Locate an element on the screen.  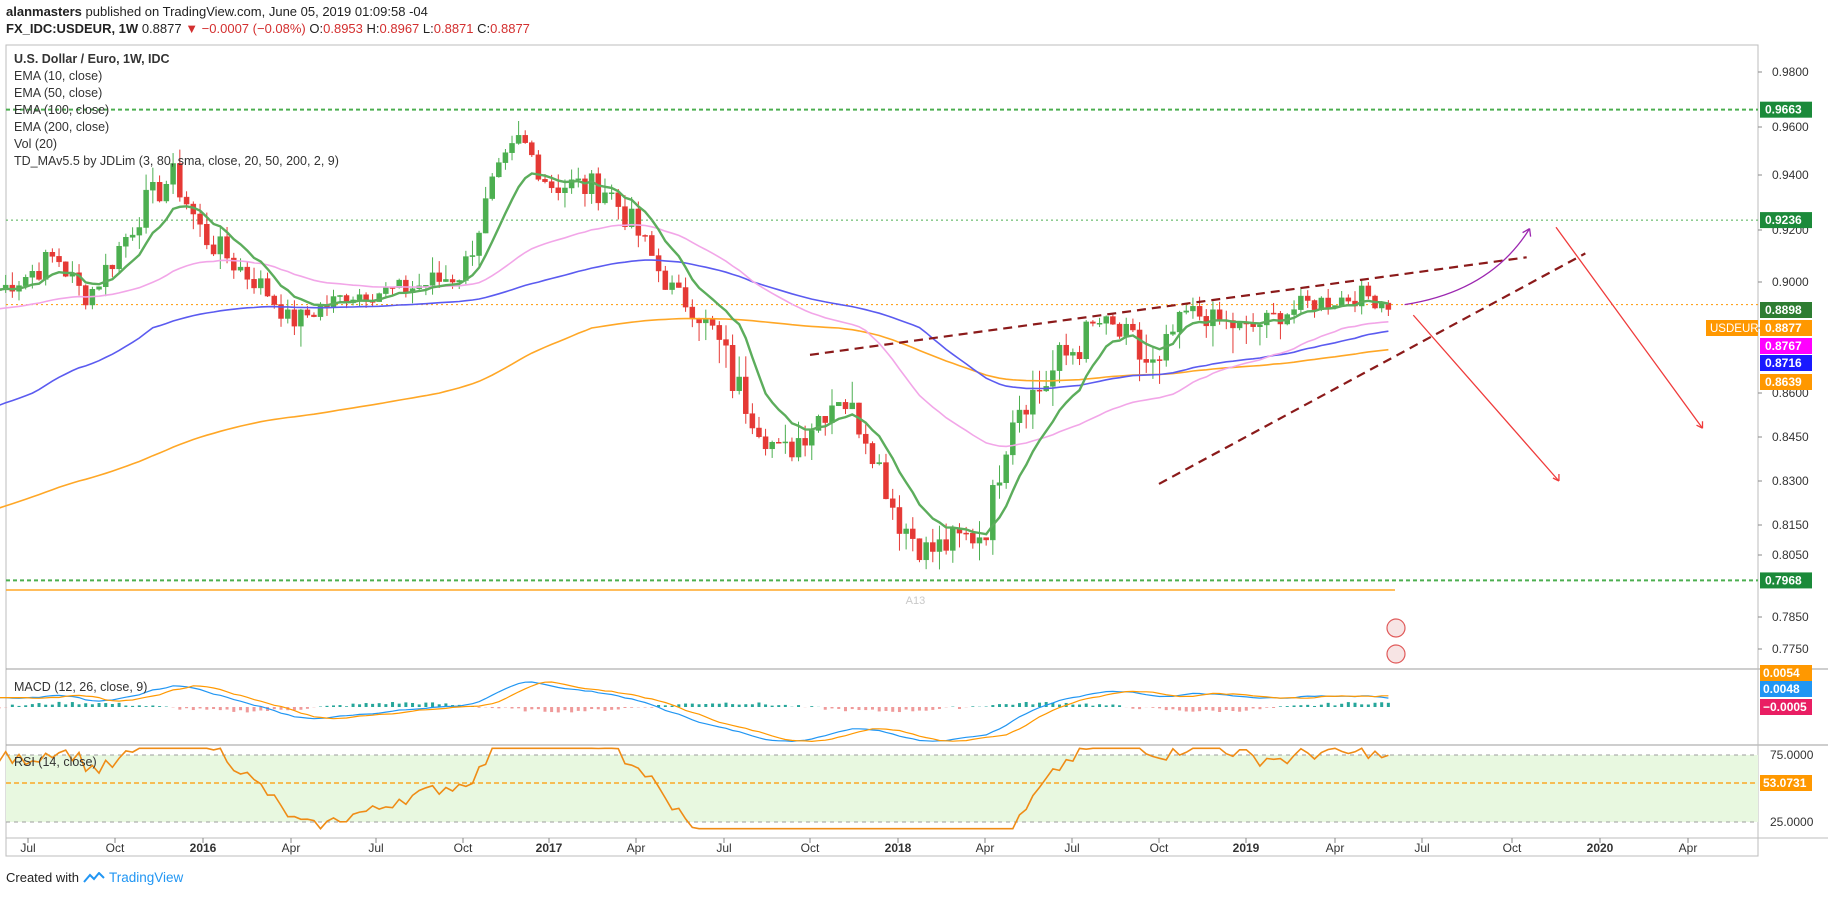
price-tick-label: 0.8050 is located at coordinates (1790, 555).